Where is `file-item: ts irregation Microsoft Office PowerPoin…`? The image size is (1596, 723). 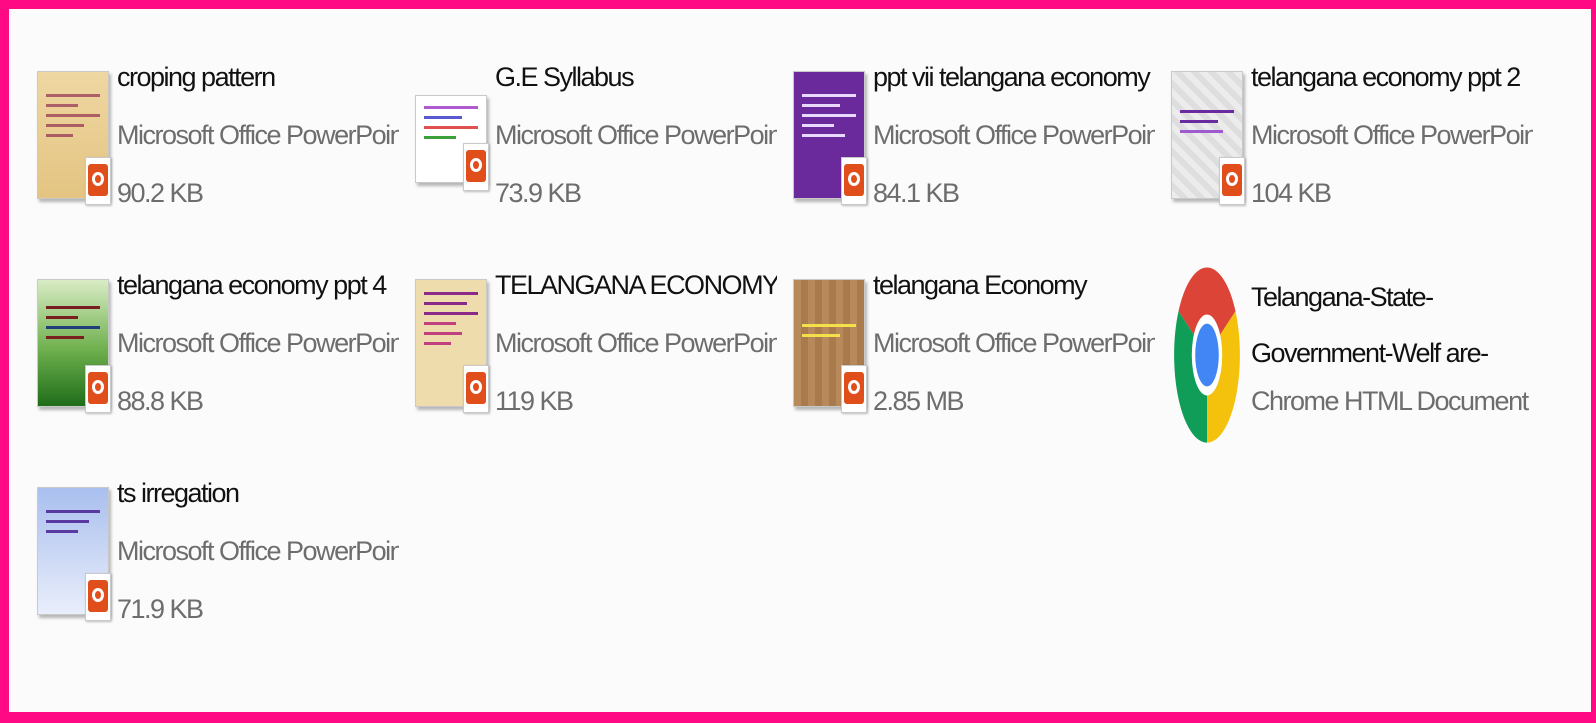 file-item: ts irregation Microsoft Office PowerPoin… is located at coordinates (213, 565).